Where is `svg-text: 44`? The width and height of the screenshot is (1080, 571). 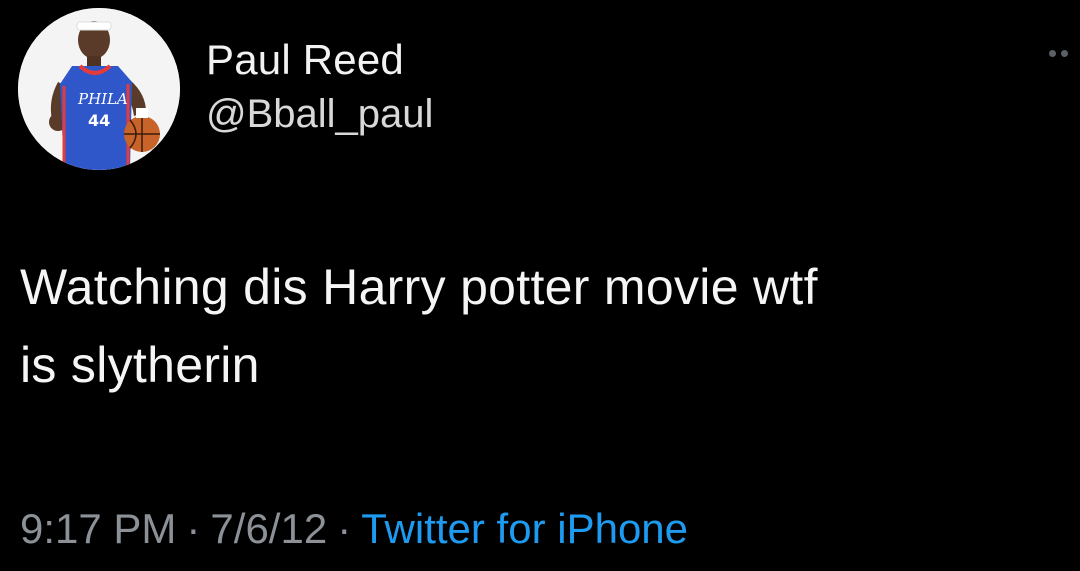 svg-text: 44 is located at coordinates (99, 120).